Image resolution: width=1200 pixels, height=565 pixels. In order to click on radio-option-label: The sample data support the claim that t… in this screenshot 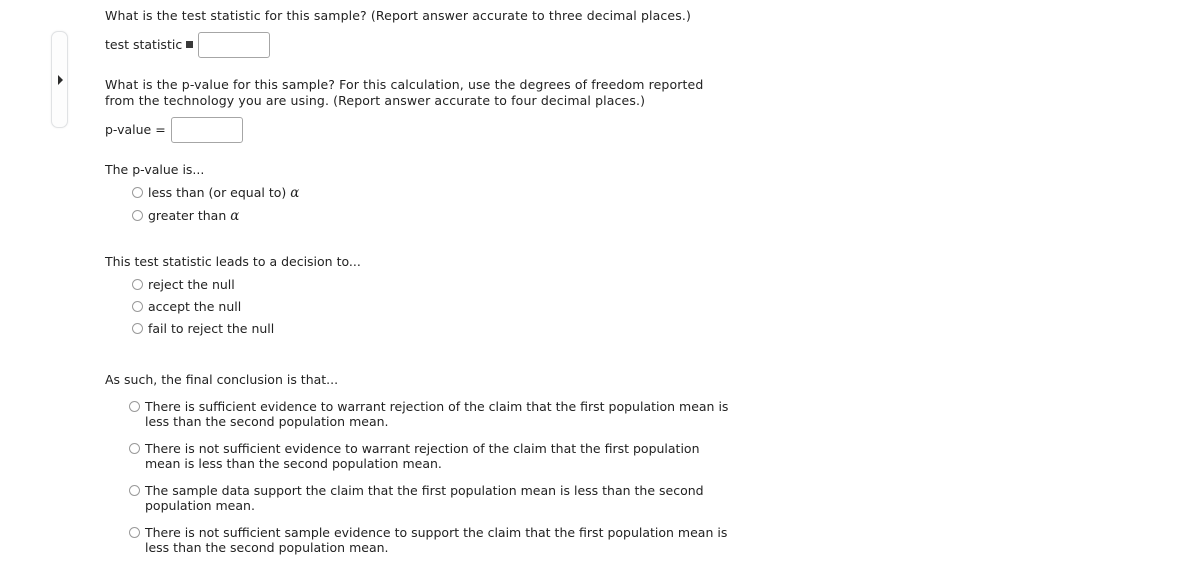, I will do `click(424, 498)`.